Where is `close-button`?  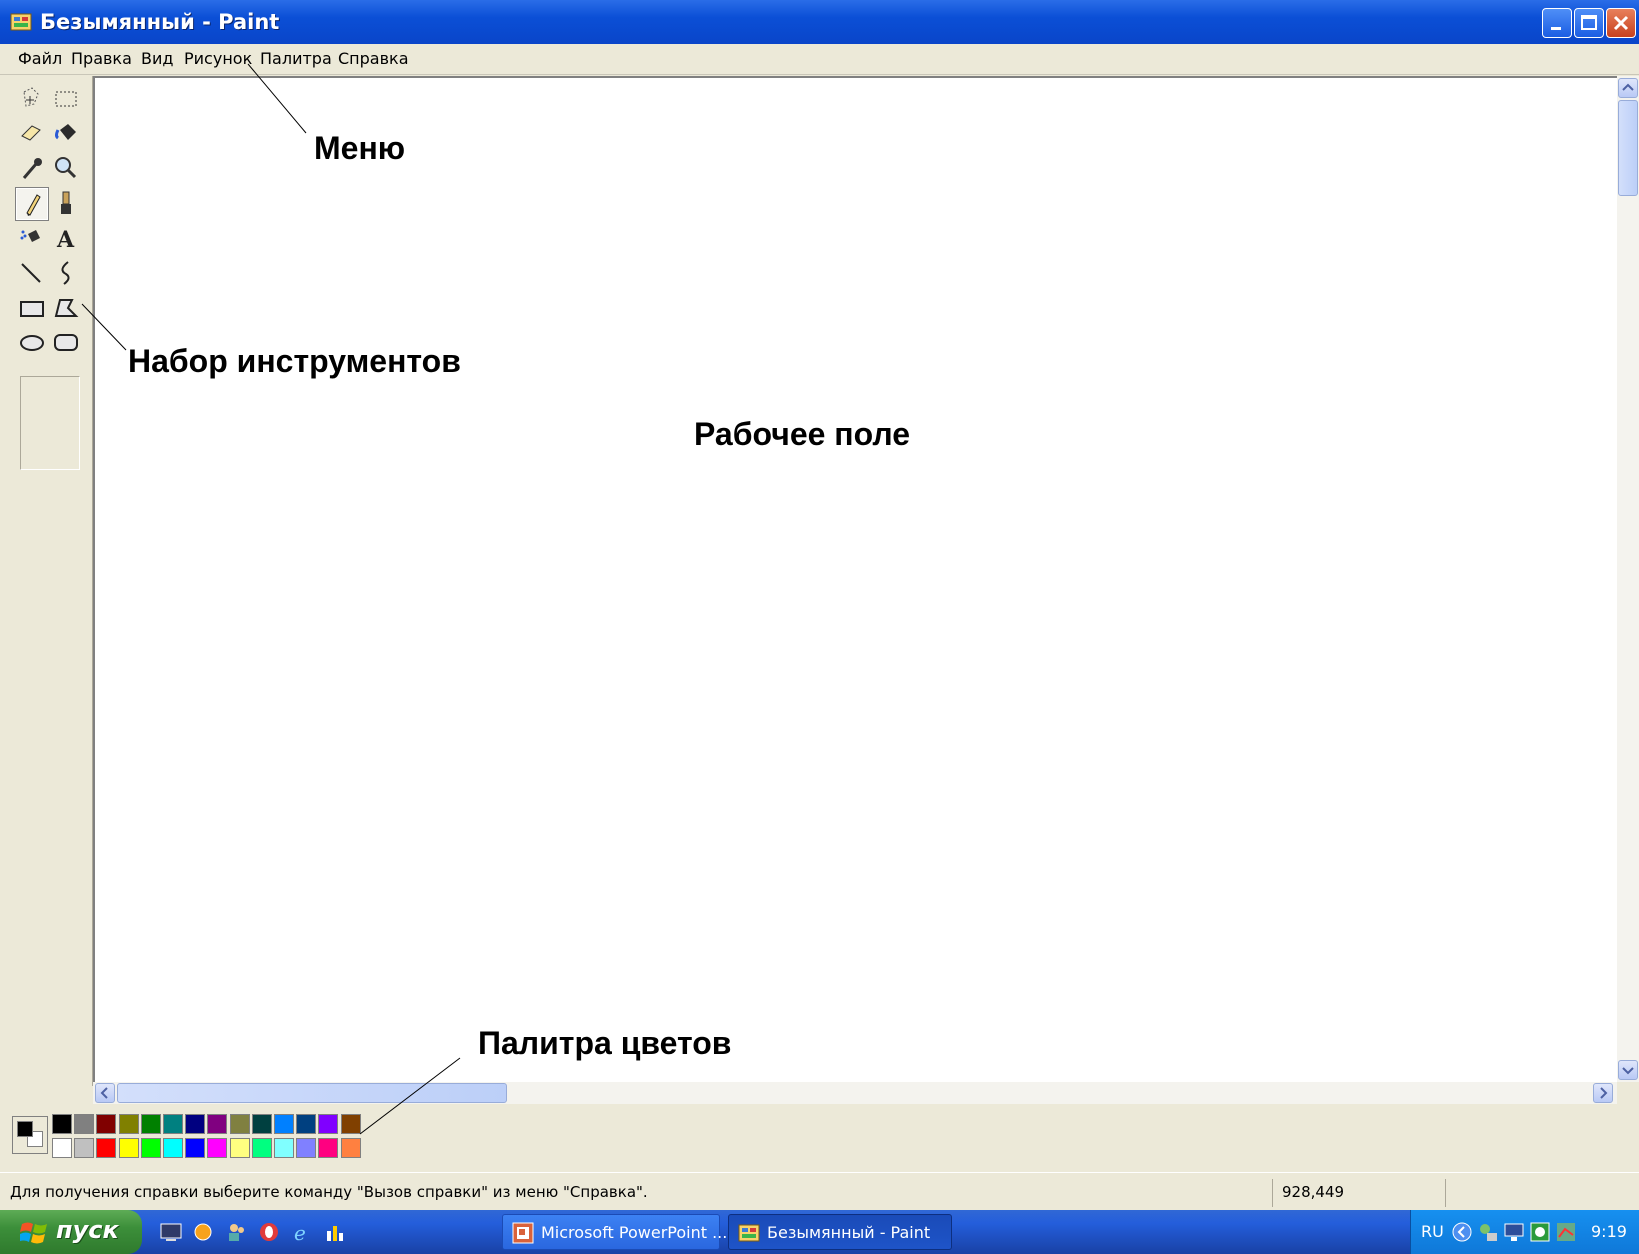
close-button is located at coordinates (1621, 23).